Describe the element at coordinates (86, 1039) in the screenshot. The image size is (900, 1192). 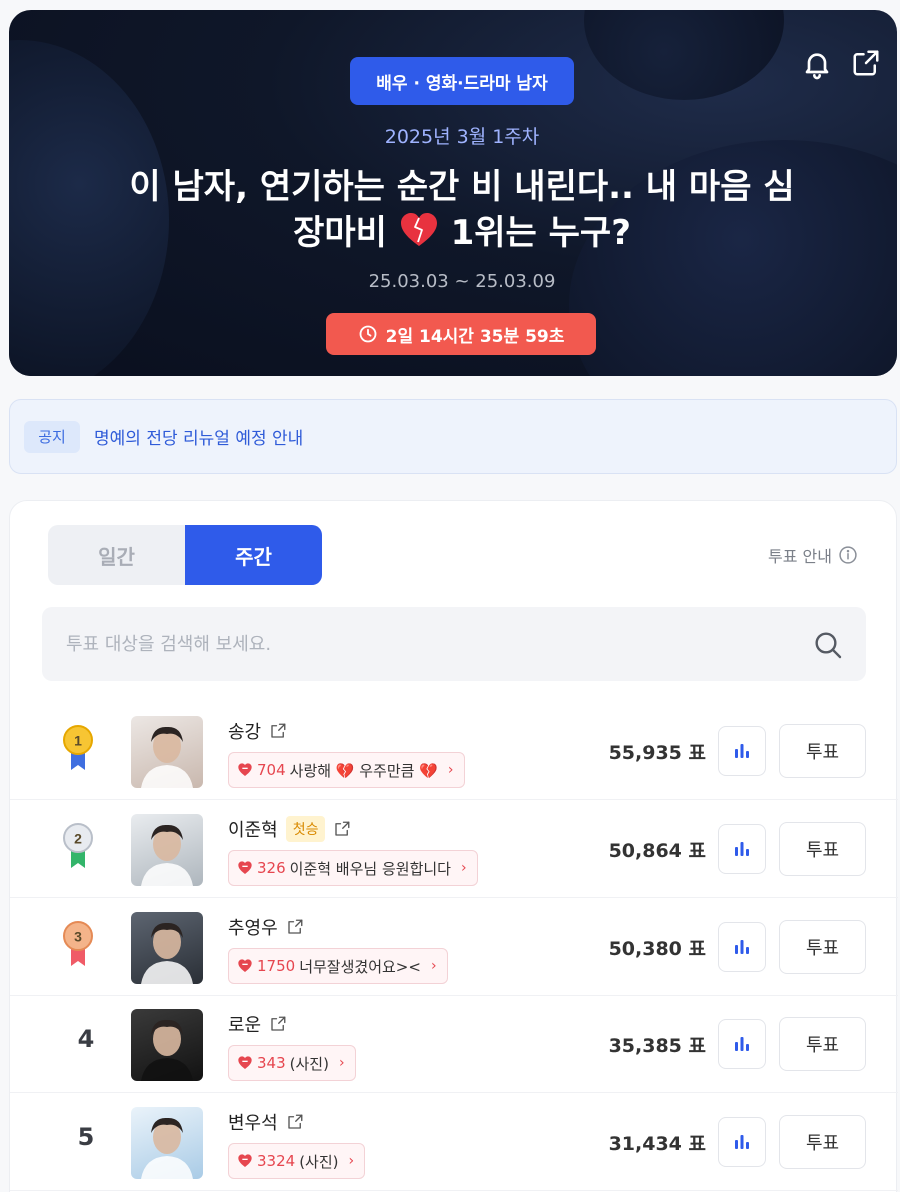
I see `rank-number: 4` at that location.